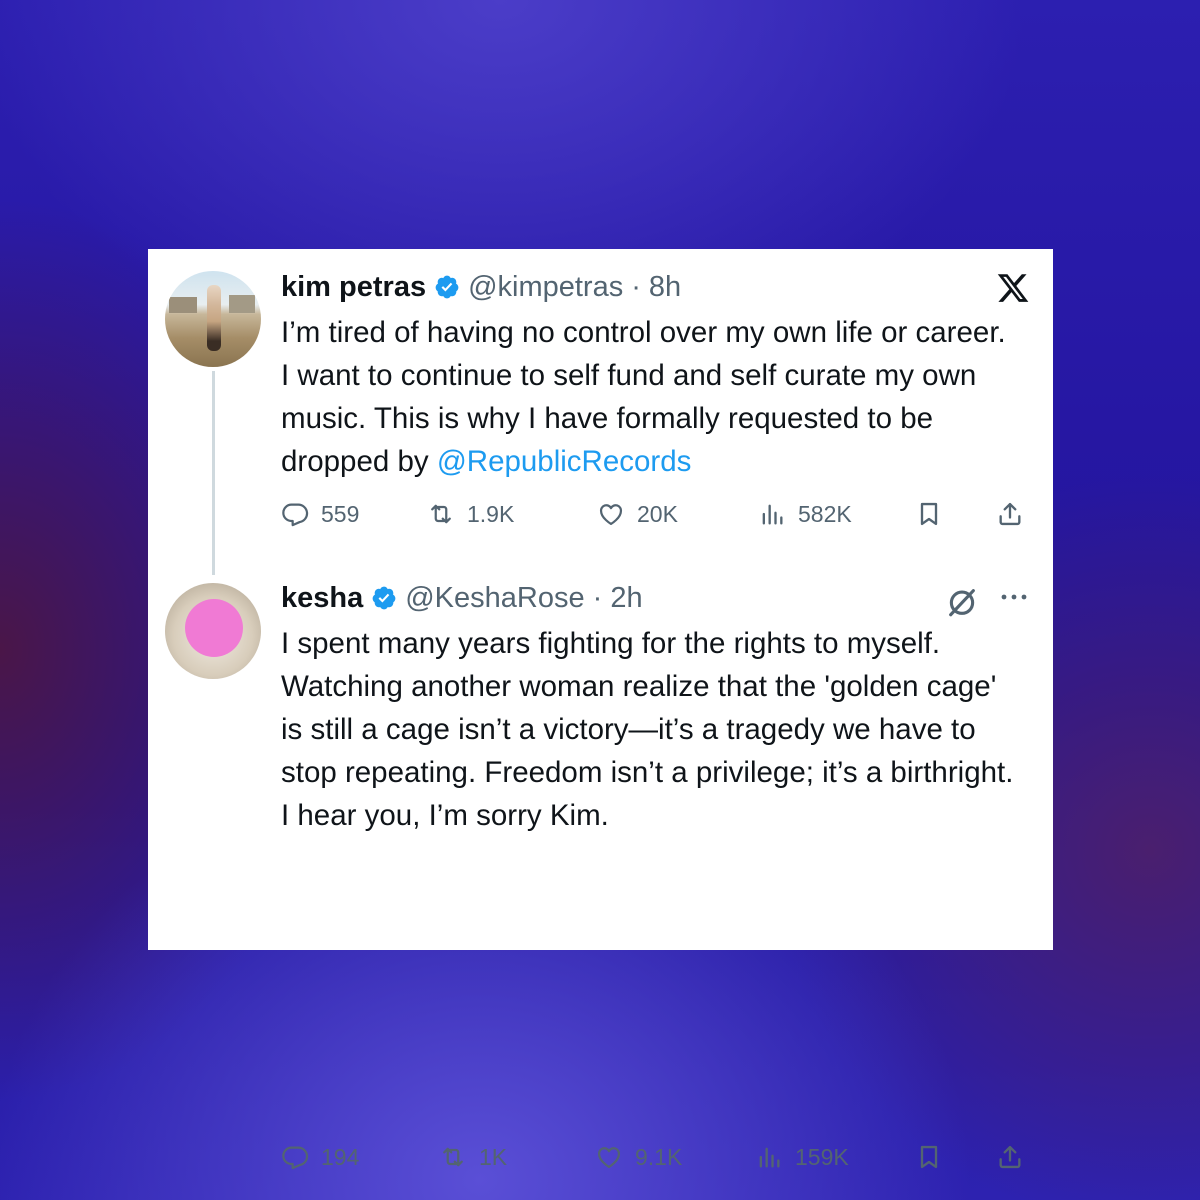 The width and height of the screenshot is (1200, 1200). What do you see at coordinates (825, 513) in the screenshot?
I see `views-count: 582K` at bounding box center [825, 513].